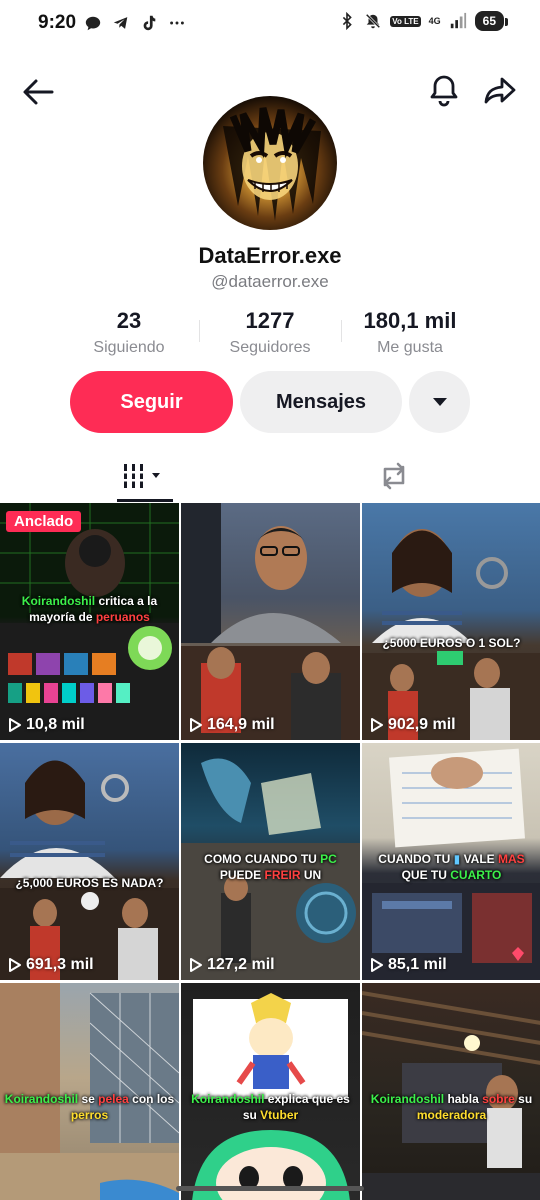 Image resolution: width=540 pixels, height=1200 pixels. Describe the element at coordinates (270, 24) in the screenshot. I see `status-bar: 9:20 Vo LTE 4G 65` at that location.